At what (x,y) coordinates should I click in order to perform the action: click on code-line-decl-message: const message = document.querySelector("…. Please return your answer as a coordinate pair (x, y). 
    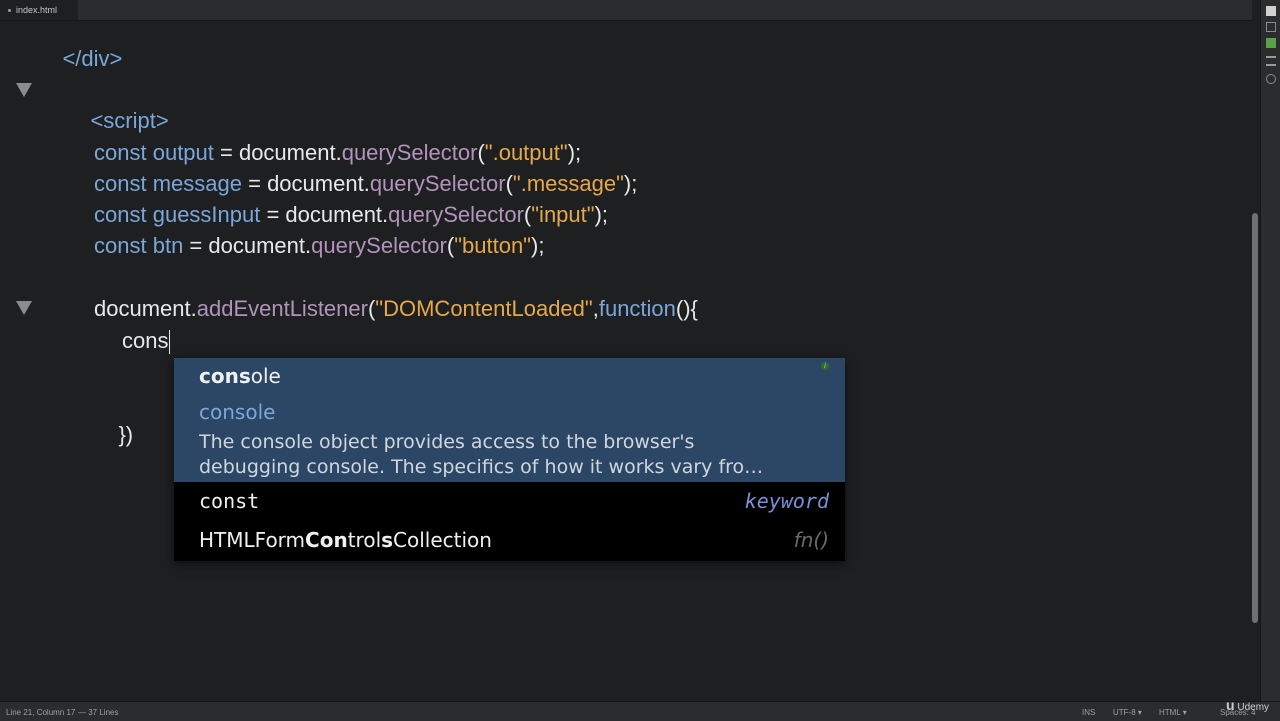
    Looking at the image, I should click on (366, 183).